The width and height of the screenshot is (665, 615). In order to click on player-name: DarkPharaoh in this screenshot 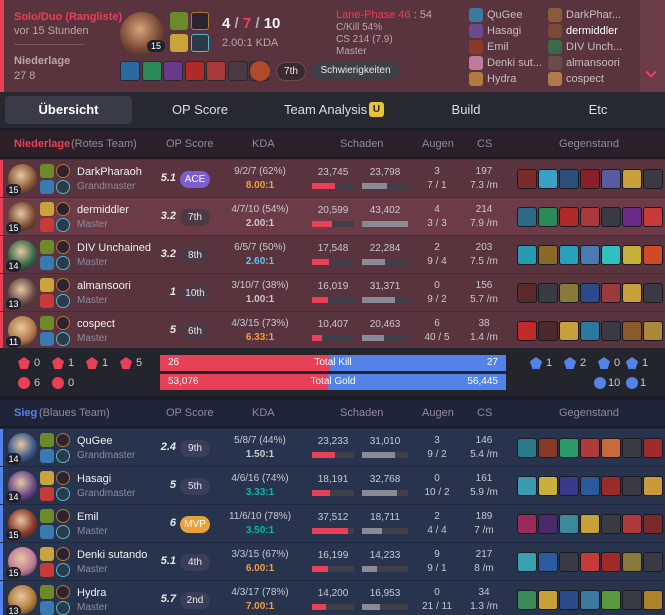, I will do `click(109, 172)`.